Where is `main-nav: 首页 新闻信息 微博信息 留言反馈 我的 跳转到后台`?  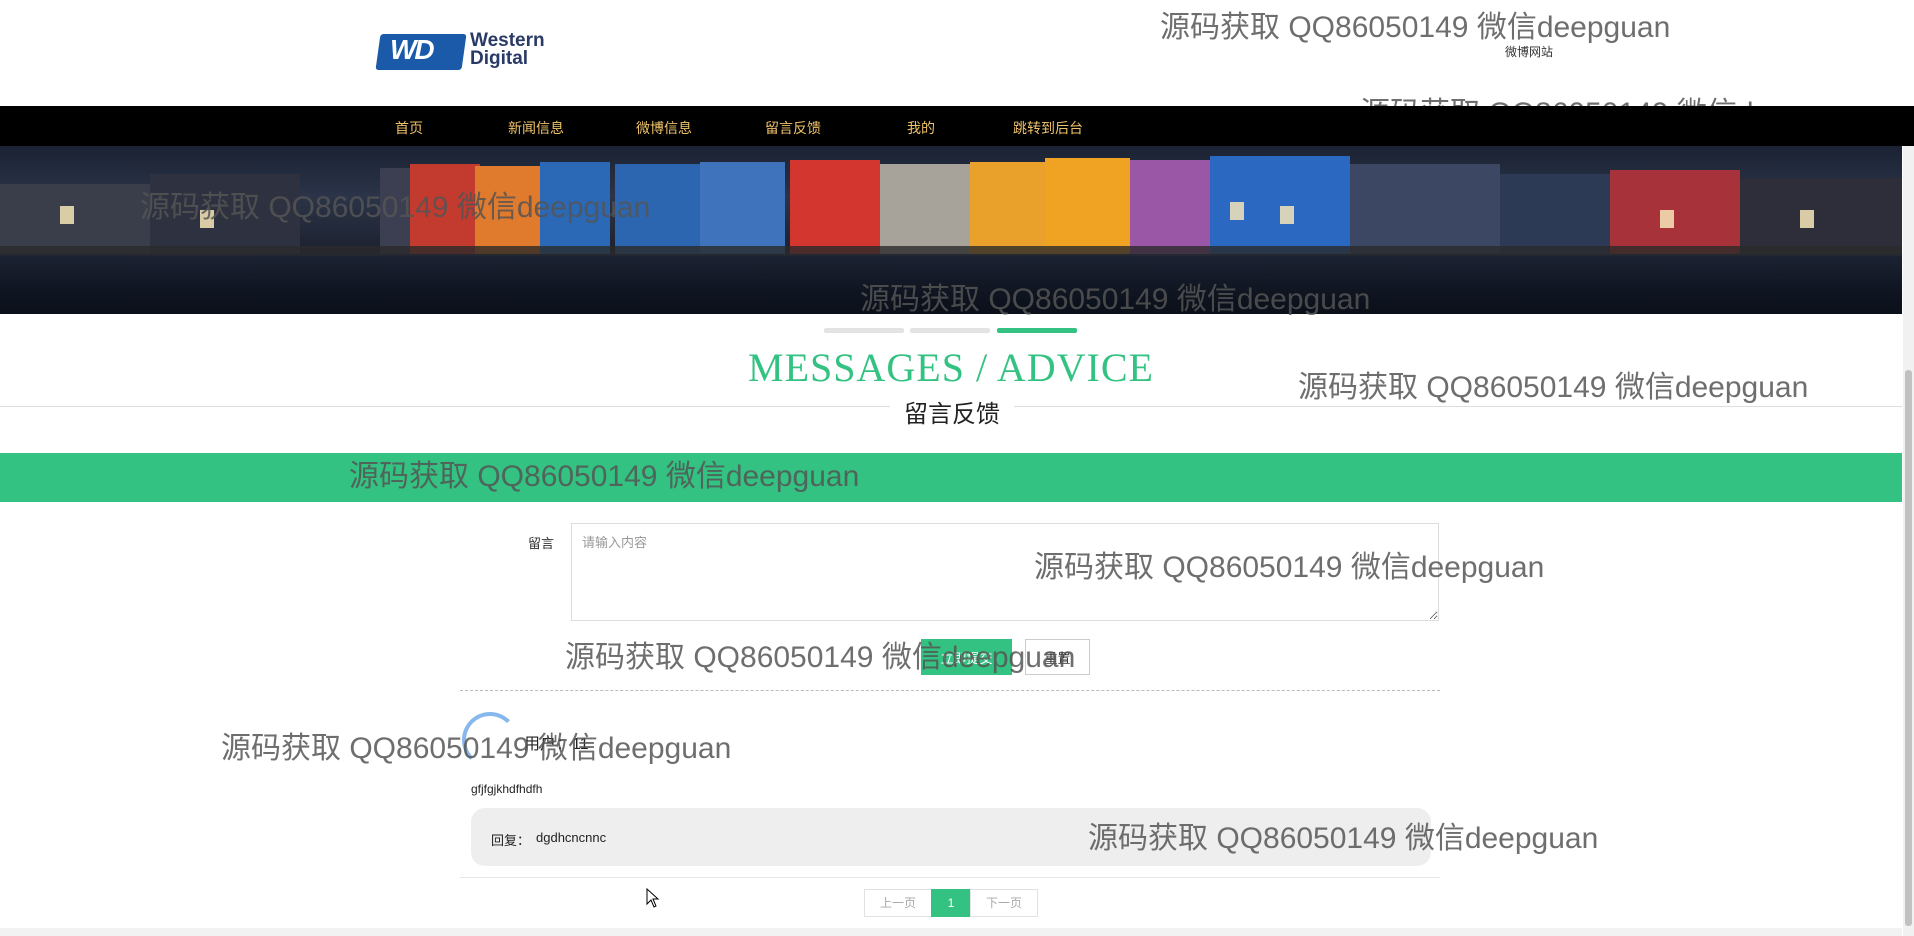 main-nav: 首页 新闻信息 微博信息 留言反馈 我的 跳转到后台 is located at coordinates (957, 126).